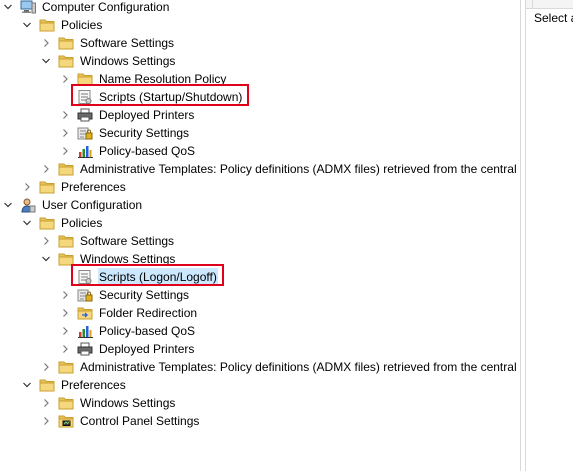  I want to click on folder-redirect-icon, so click(85, 313).